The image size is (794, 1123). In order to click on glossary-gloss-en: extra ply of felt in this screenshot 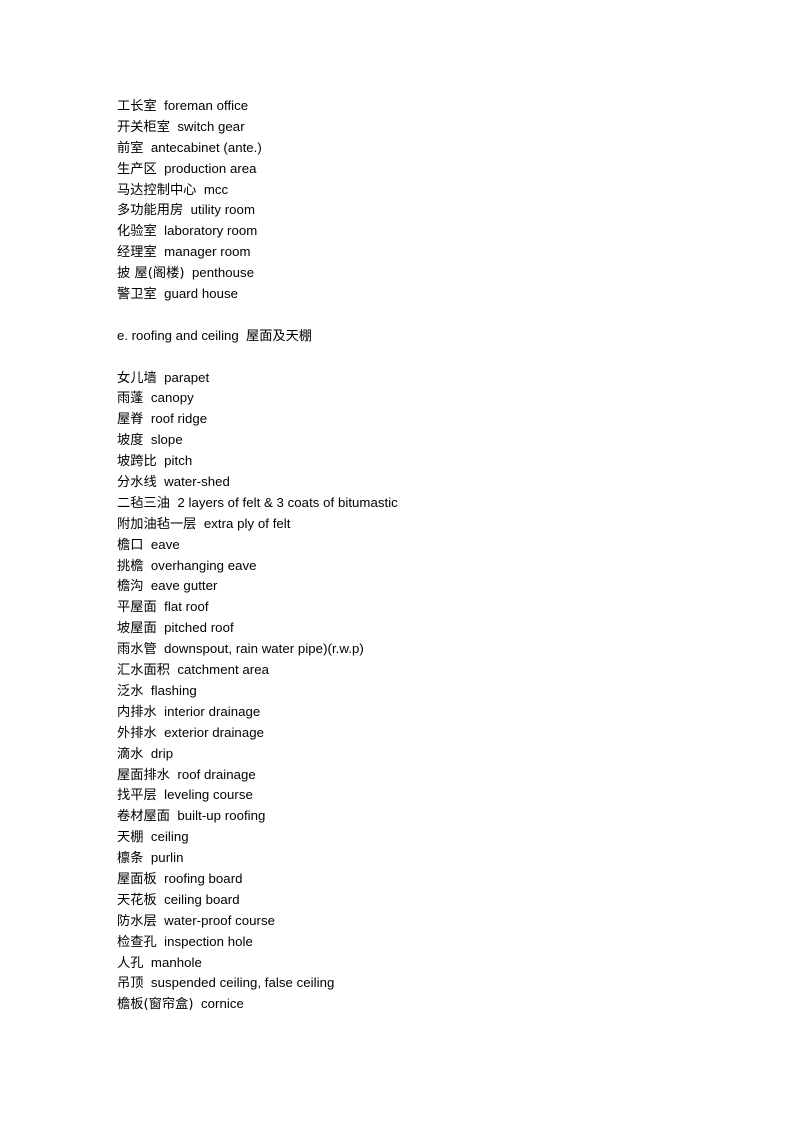, I will do `click(247, 523)`.